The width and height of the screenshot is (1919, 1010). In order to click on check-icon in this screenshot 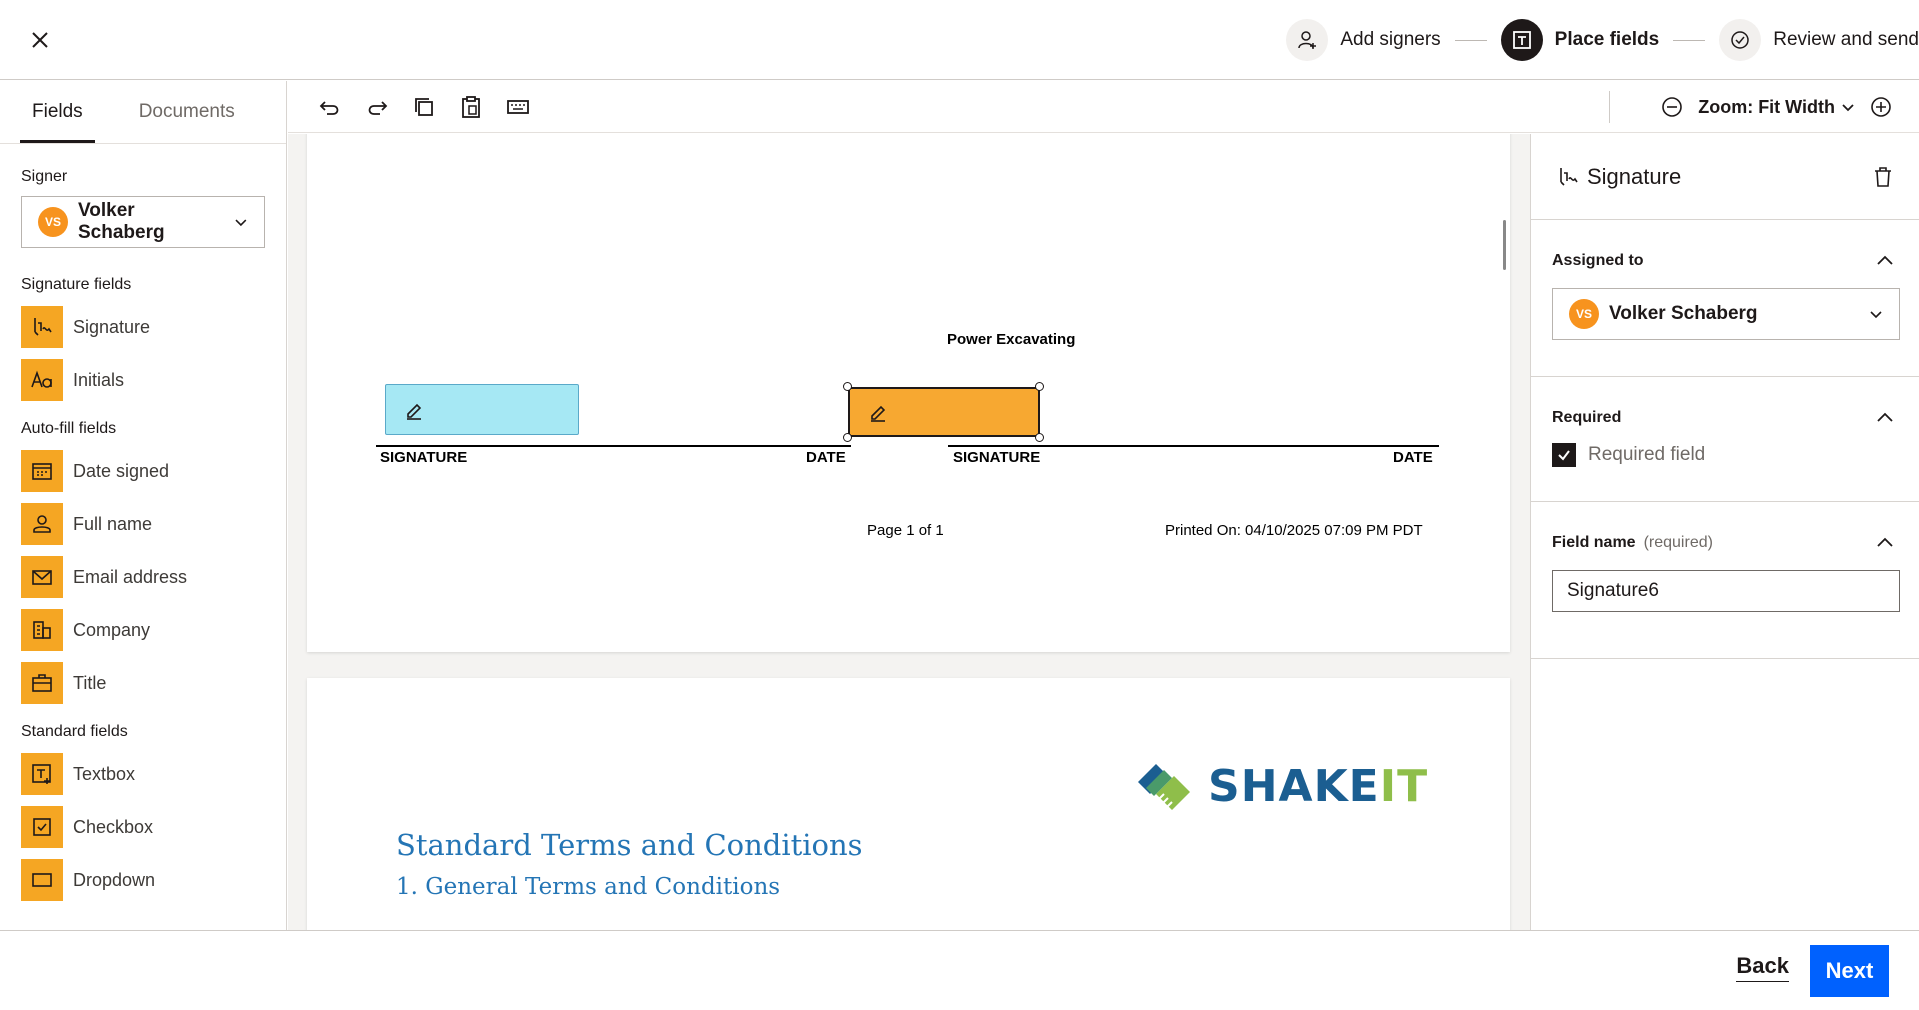, I will do `click(1564, 455)`.